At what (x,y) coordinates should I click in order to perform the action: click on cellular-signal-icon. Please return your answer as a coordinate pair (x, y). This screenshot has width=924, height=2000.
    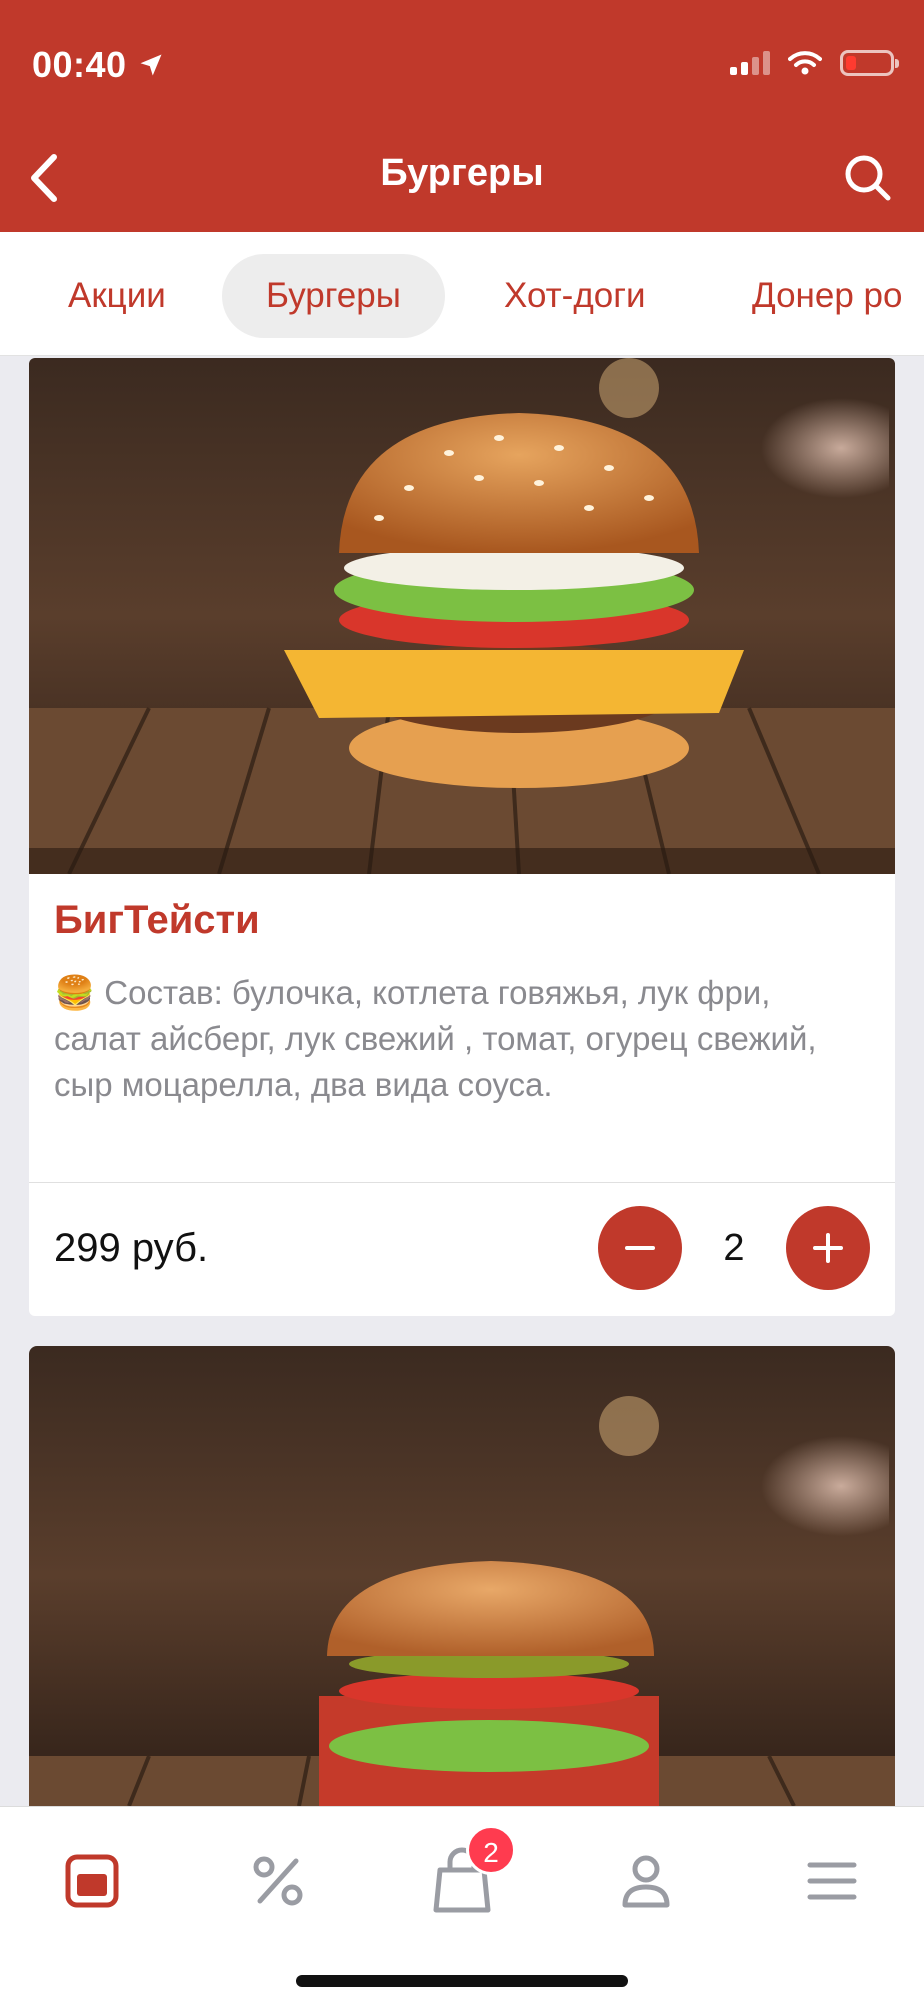
    Looking at the image, I should click on (750, 63).